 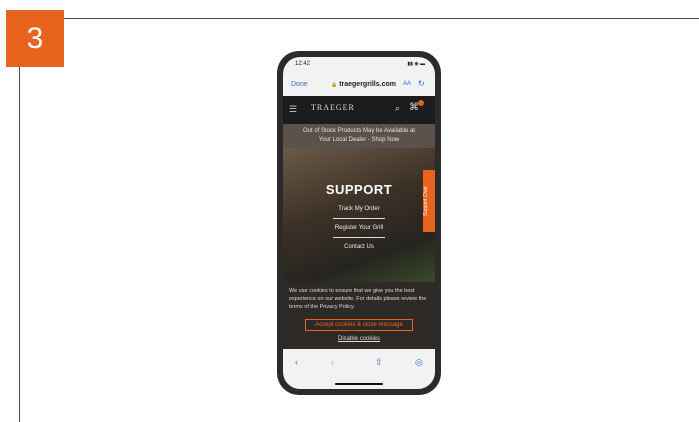 I want to click on accept-cookies-button: Accept cookies & close message, so click(x=359, y=325).